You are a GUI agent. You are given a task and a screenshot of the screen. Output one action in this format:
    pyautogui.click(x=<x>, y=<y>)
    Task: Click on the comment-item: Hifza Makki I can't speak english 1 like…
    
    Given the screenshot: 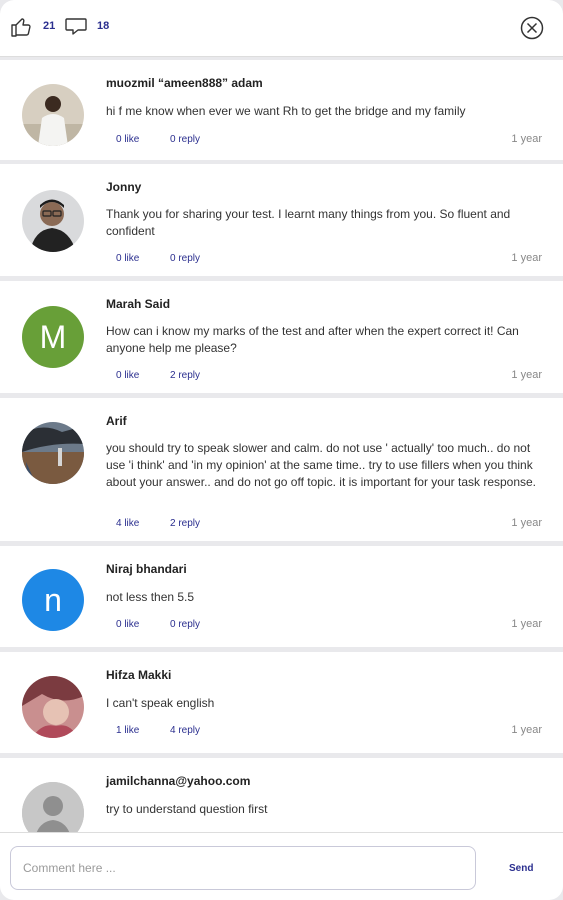 What is the action you would take?
    pyautogui.click(x=281, y=702)
    